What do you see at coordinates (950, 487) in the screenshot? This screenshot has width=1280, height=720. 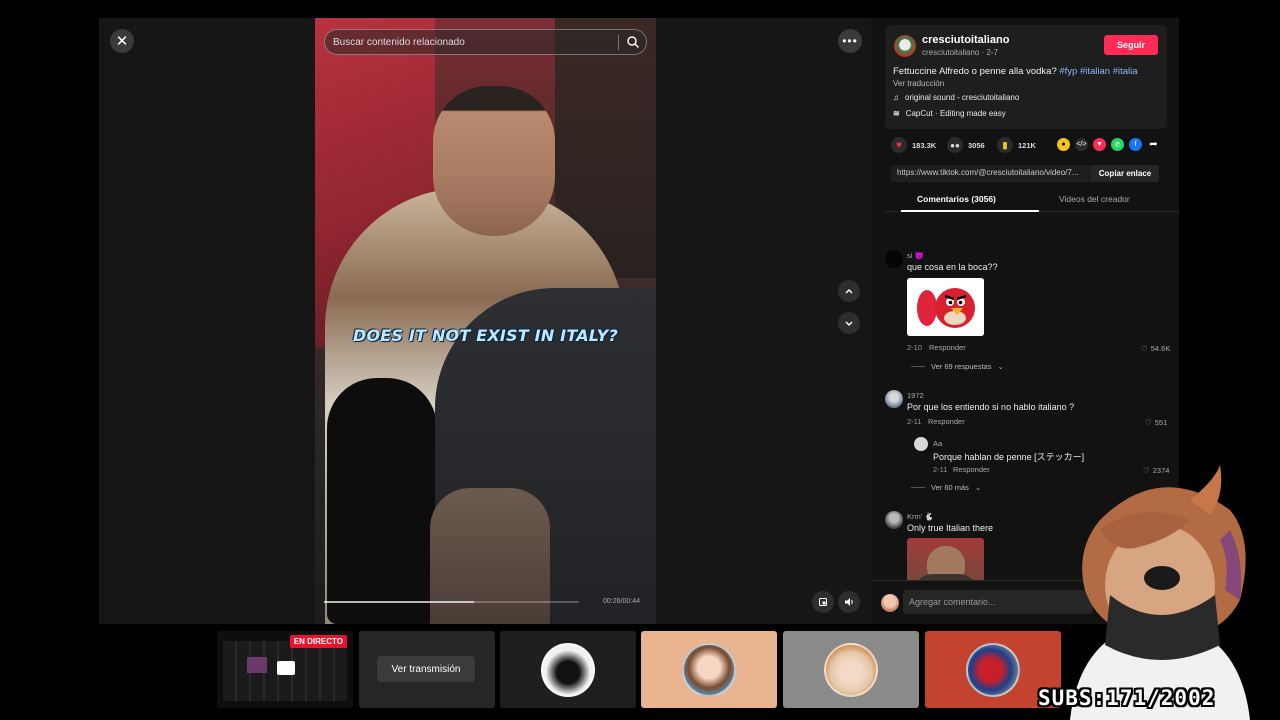 I see `view-more-label: Ver 60 más` at bounding box center [950, 487].